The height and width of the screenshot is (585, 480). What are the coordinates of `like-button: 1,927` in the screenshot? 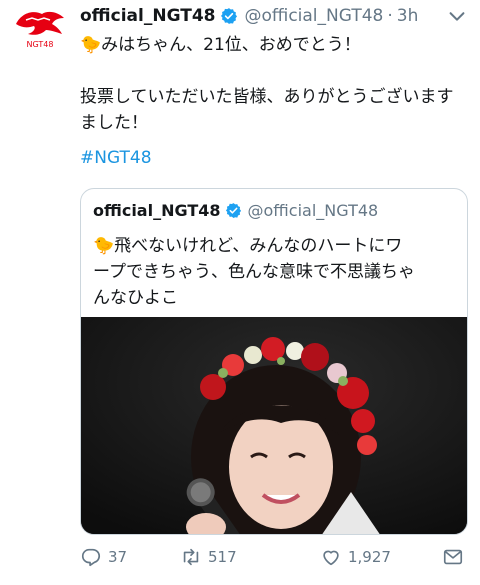 It's located at (355, 557).